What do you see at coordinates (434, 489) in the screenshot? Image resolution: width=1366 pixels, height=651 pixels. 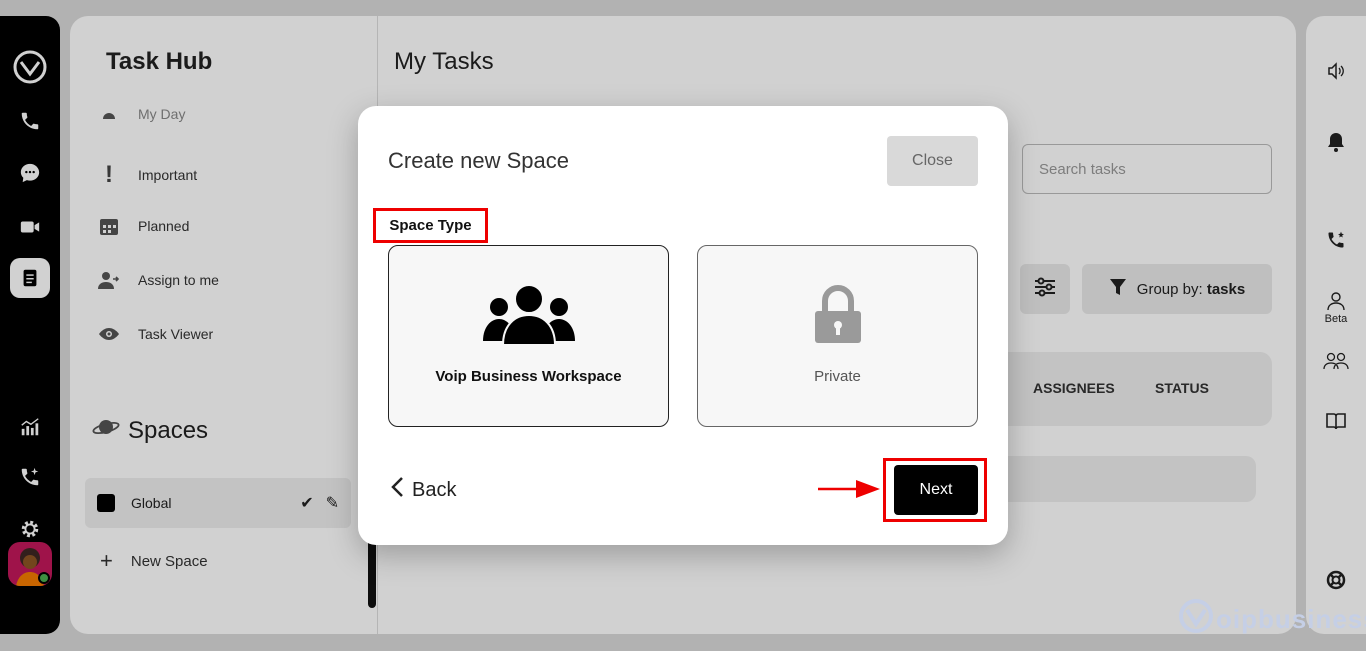 I see `back-label: Back` at bounding box center [434, 489].